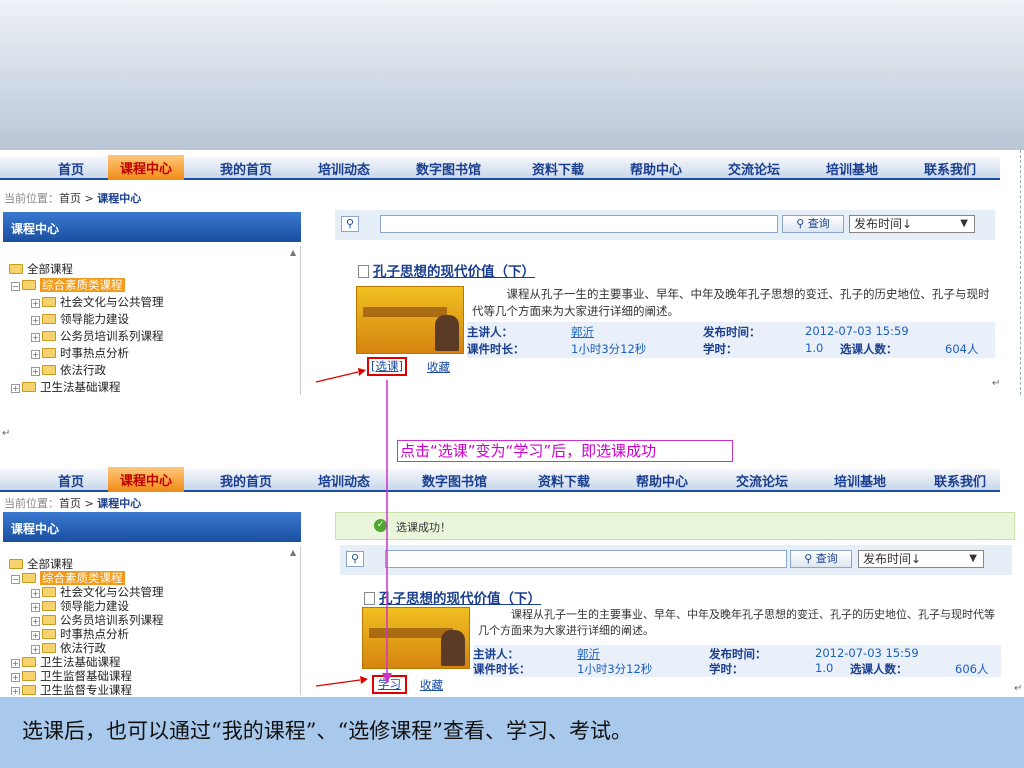  I want to click on course-title-text: 孔子思想的现代价值（下）, so click(454, 272).